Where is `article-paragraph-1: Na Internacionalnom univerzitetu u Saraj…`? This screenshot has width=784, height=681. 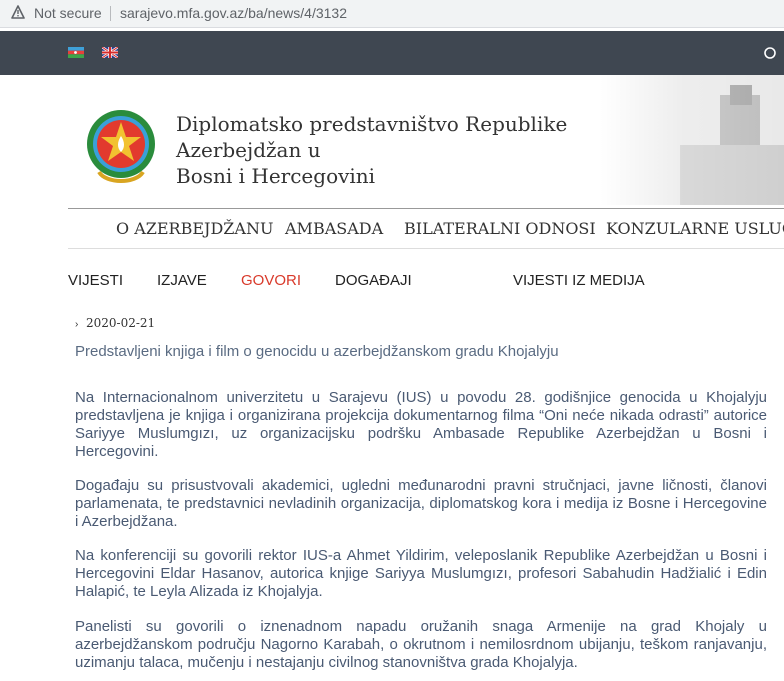 article-paragraph-1: Na Internacionalnom univerzitetu u Saraj… is located at coordinates (421, 424).